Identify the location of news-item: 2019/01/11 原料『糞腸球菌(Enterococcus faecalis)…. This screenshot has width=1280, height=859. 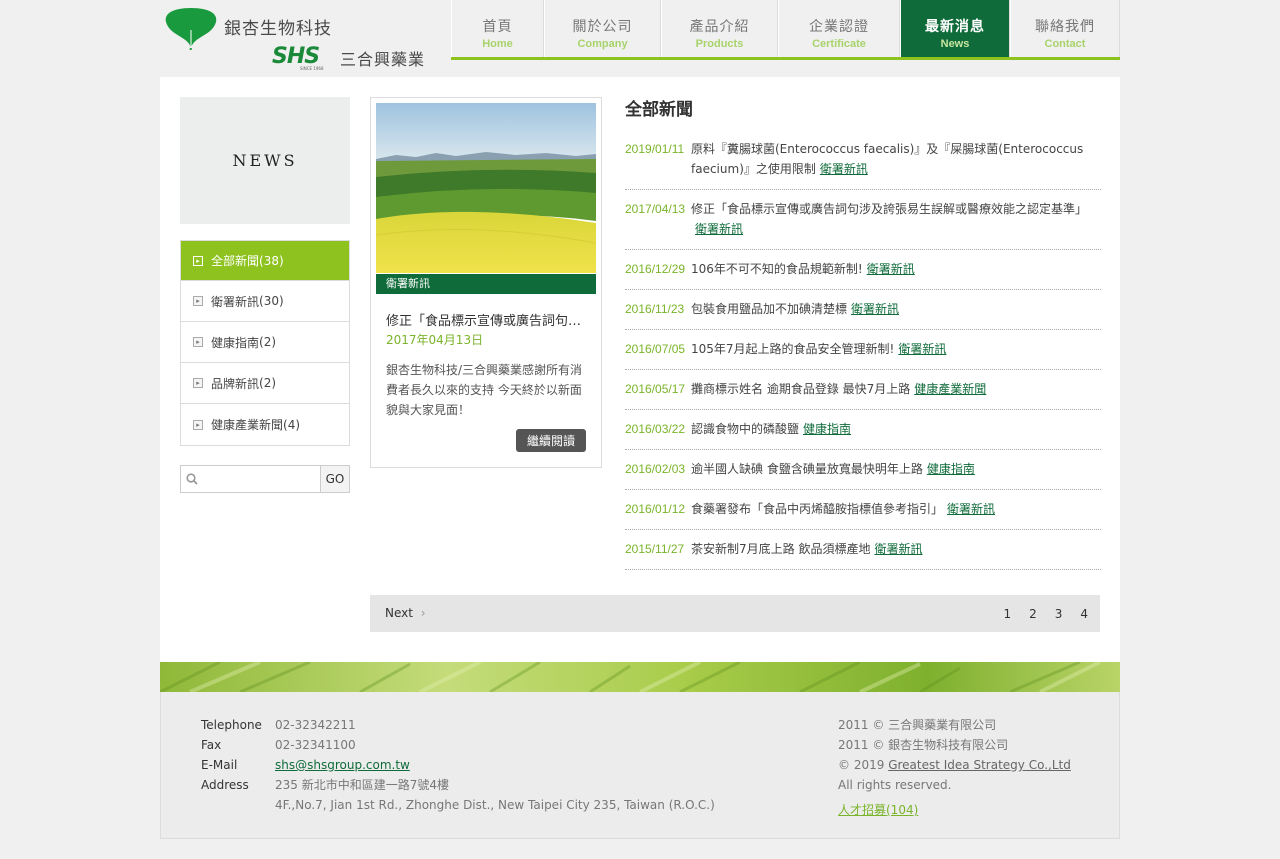
(863, 160).